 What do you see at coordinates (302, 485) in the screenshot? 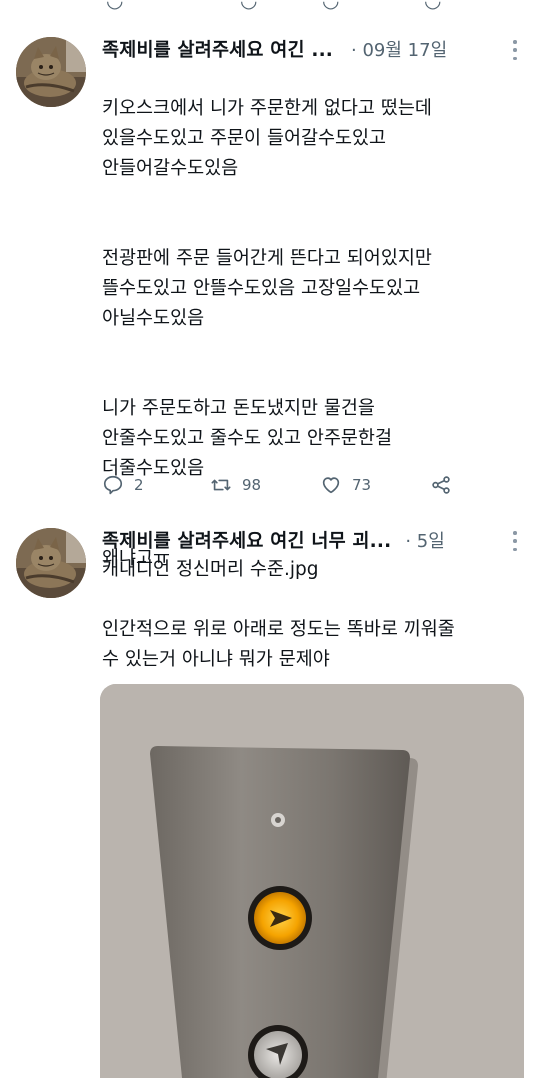
I see `tweet-actions: 2 98 73` at bounding box center [302, 485].